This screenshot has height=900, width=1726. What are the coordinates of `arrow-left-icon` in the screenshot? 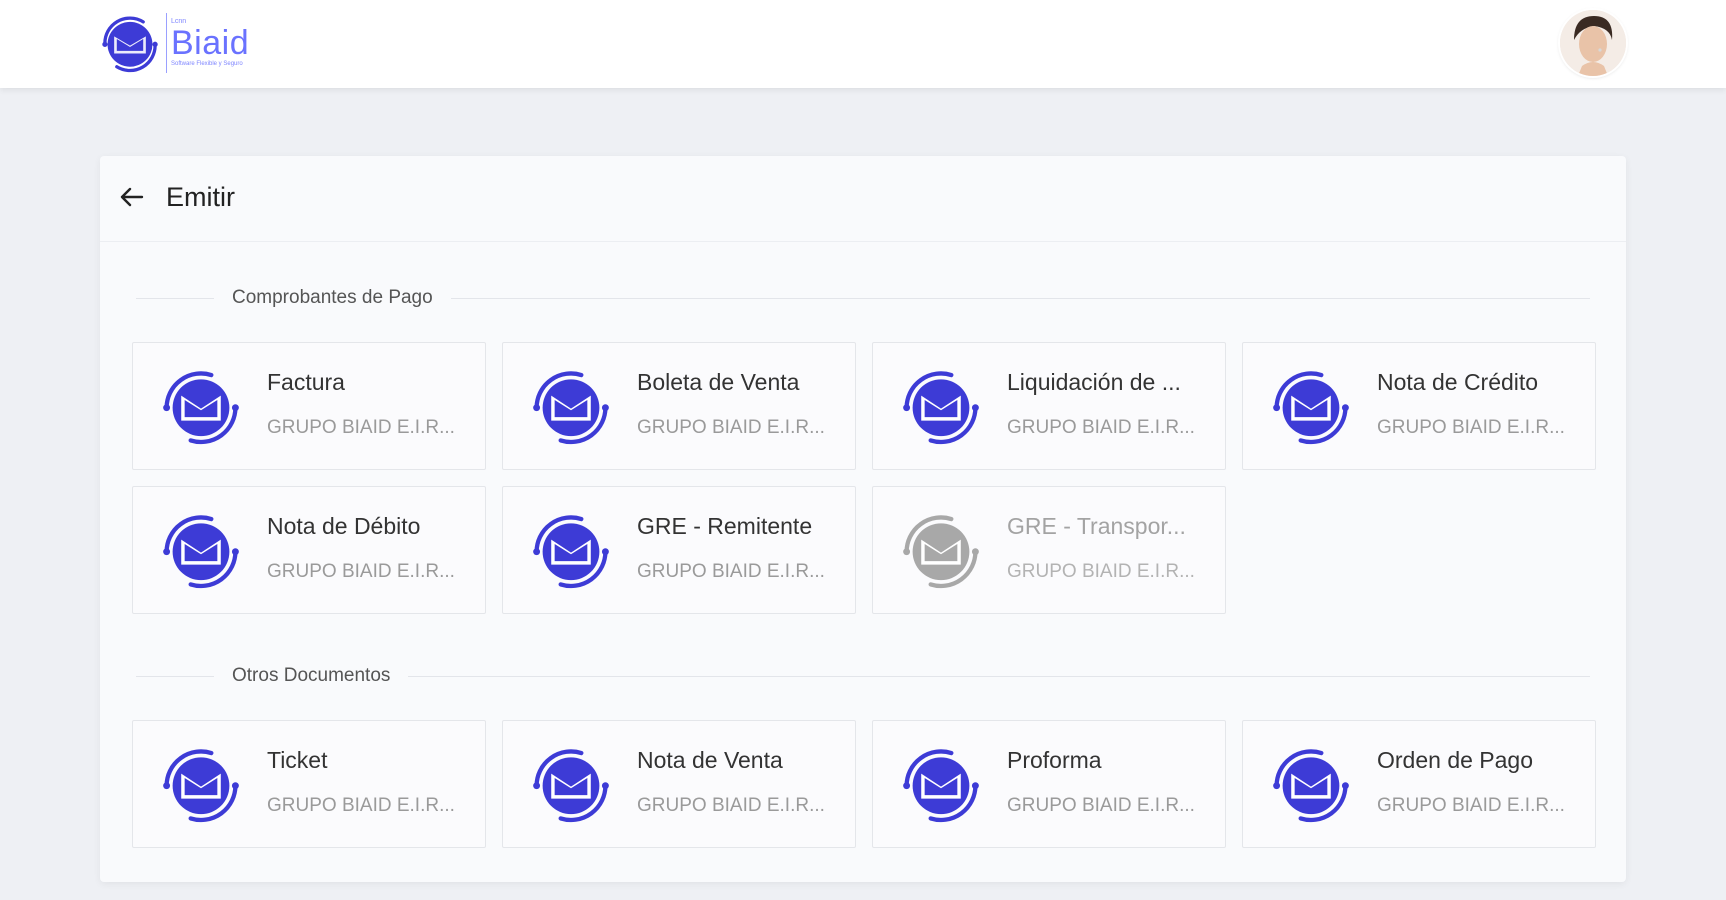 It's located at (132, 197).